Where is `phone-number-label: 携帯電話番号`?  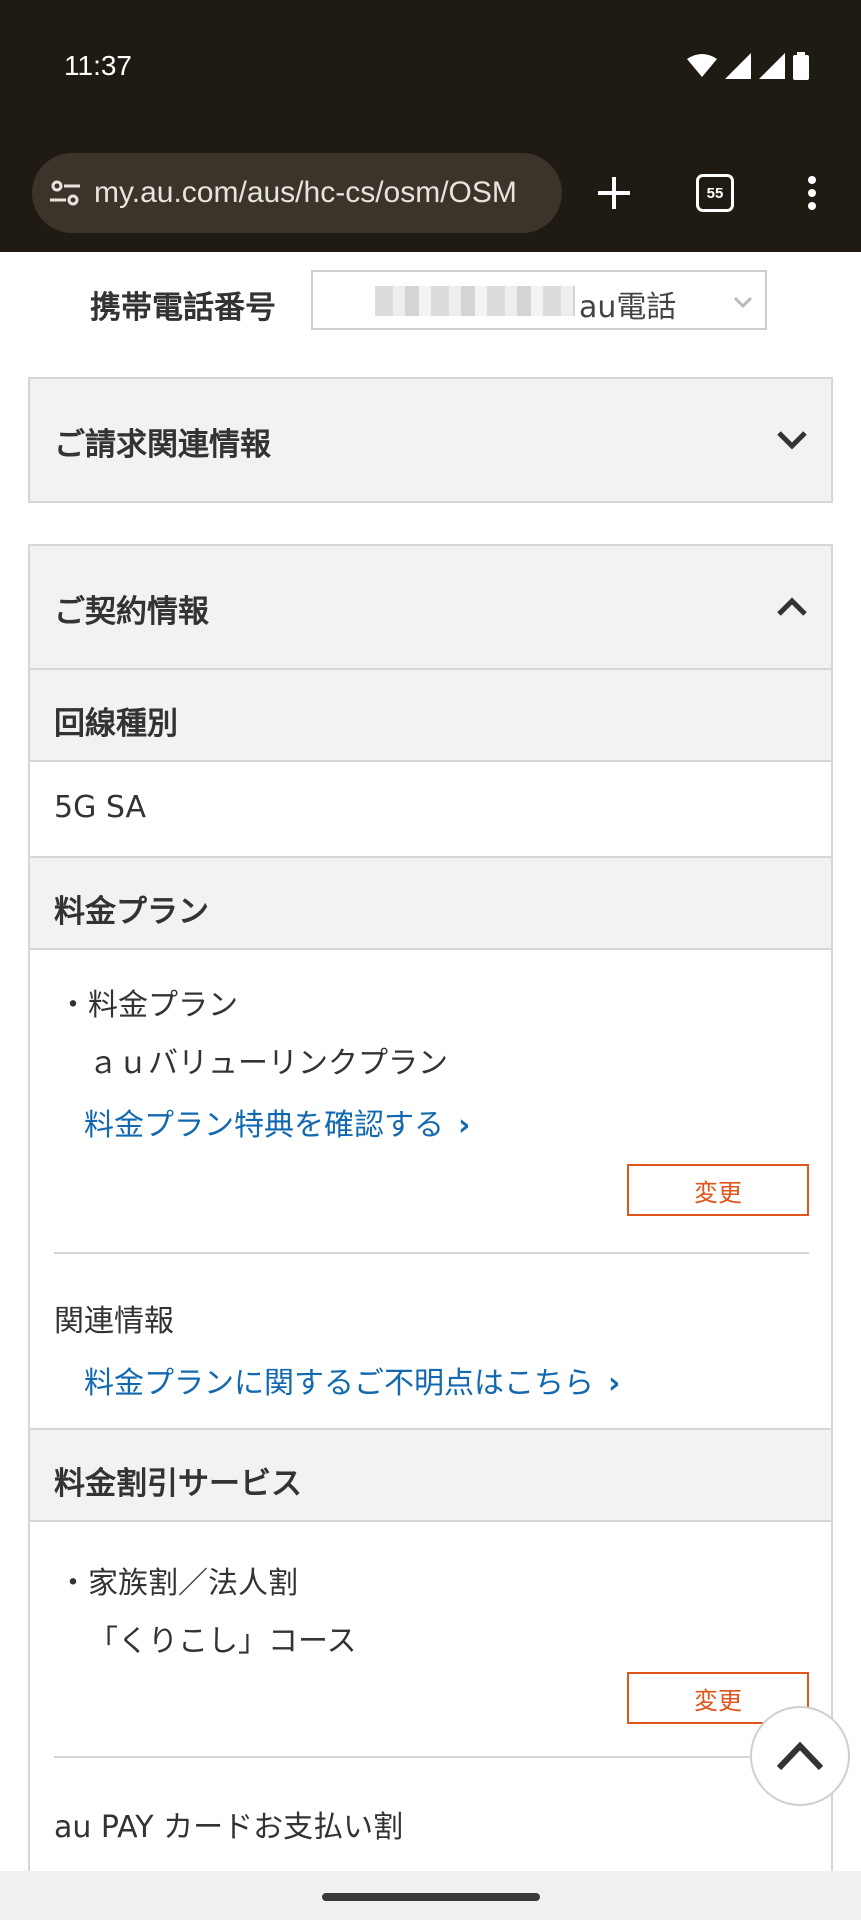 phone-number-label: 携帯電話番号 is located at coordinates (183, 308).